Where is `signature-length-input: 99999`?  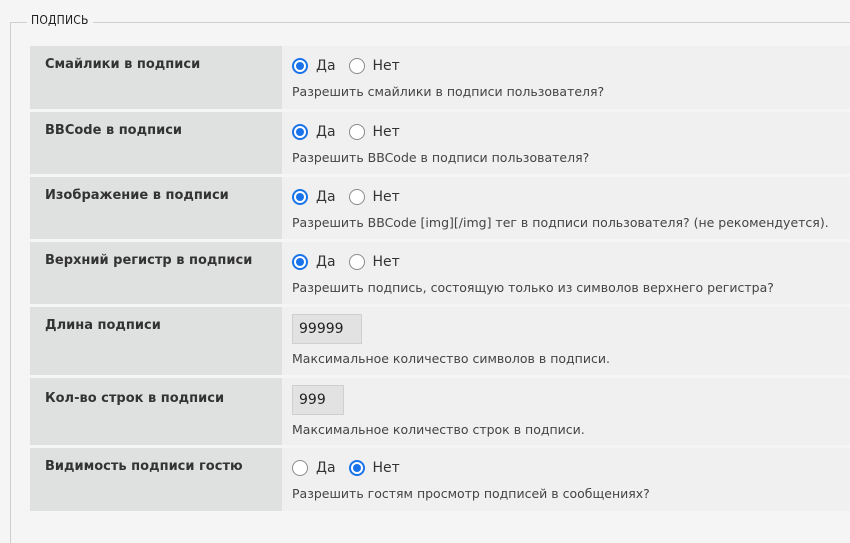
signature-length-input: 99999 is located at coordinates (327, 329).